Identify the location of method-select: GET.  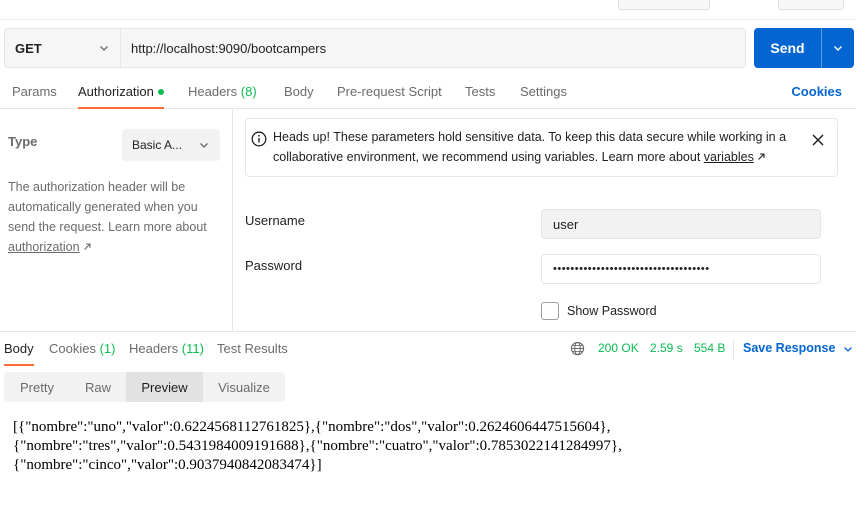
(63, 48).